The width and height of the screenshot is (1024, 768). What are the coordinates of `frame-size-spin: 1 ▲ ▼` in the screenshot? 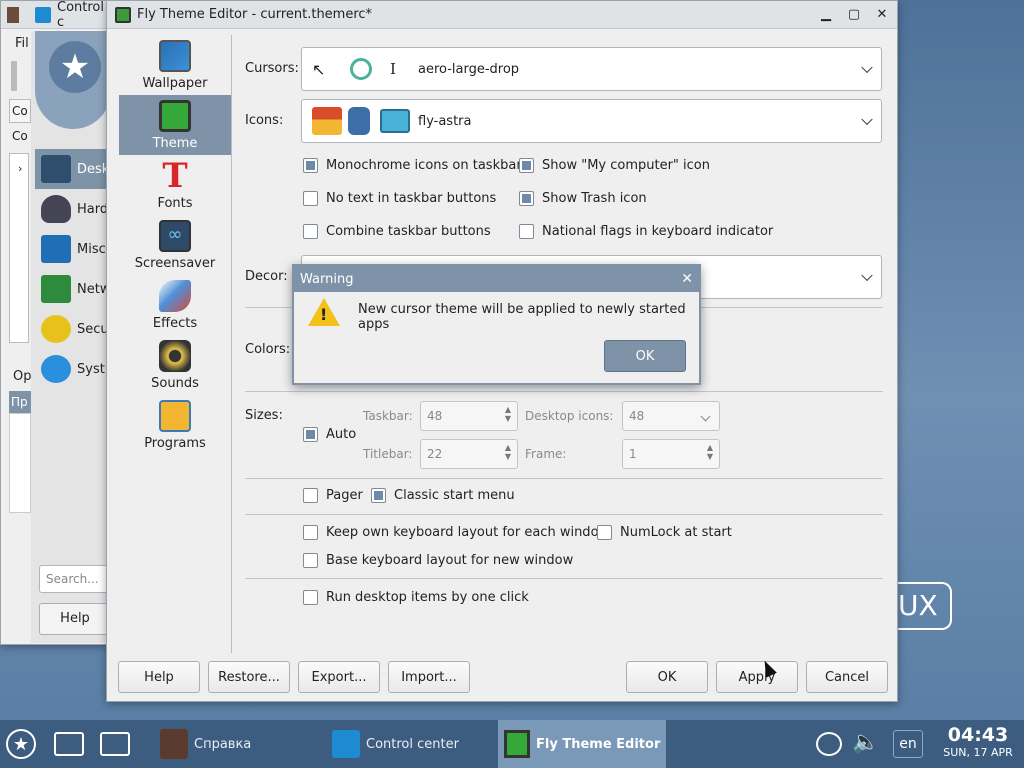 It's located at (671, 454).